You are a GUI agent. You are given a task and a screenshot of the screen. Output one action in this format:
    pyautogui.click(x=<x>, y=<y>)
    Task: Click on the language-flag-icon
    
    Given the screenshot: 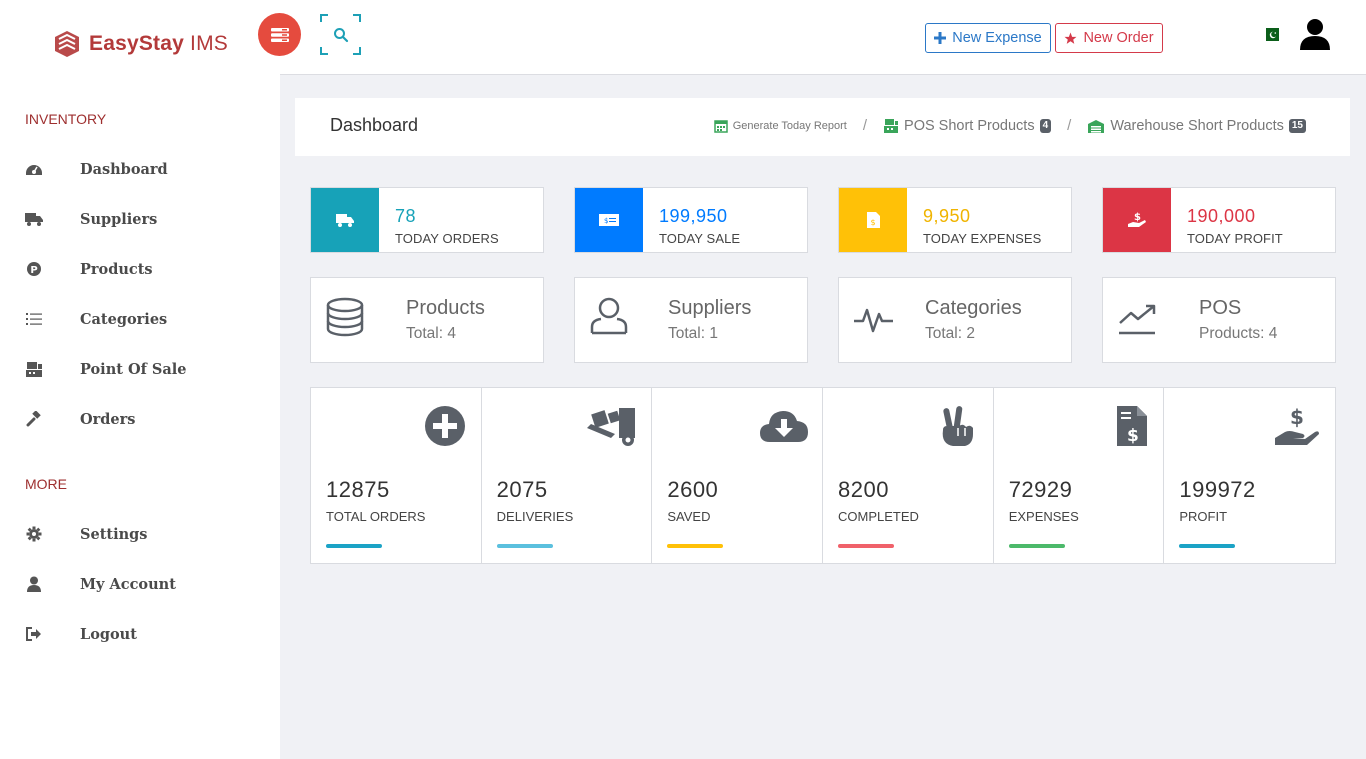 What is the action you would take?
    pyautogui.click(x=1270, y=34)
    